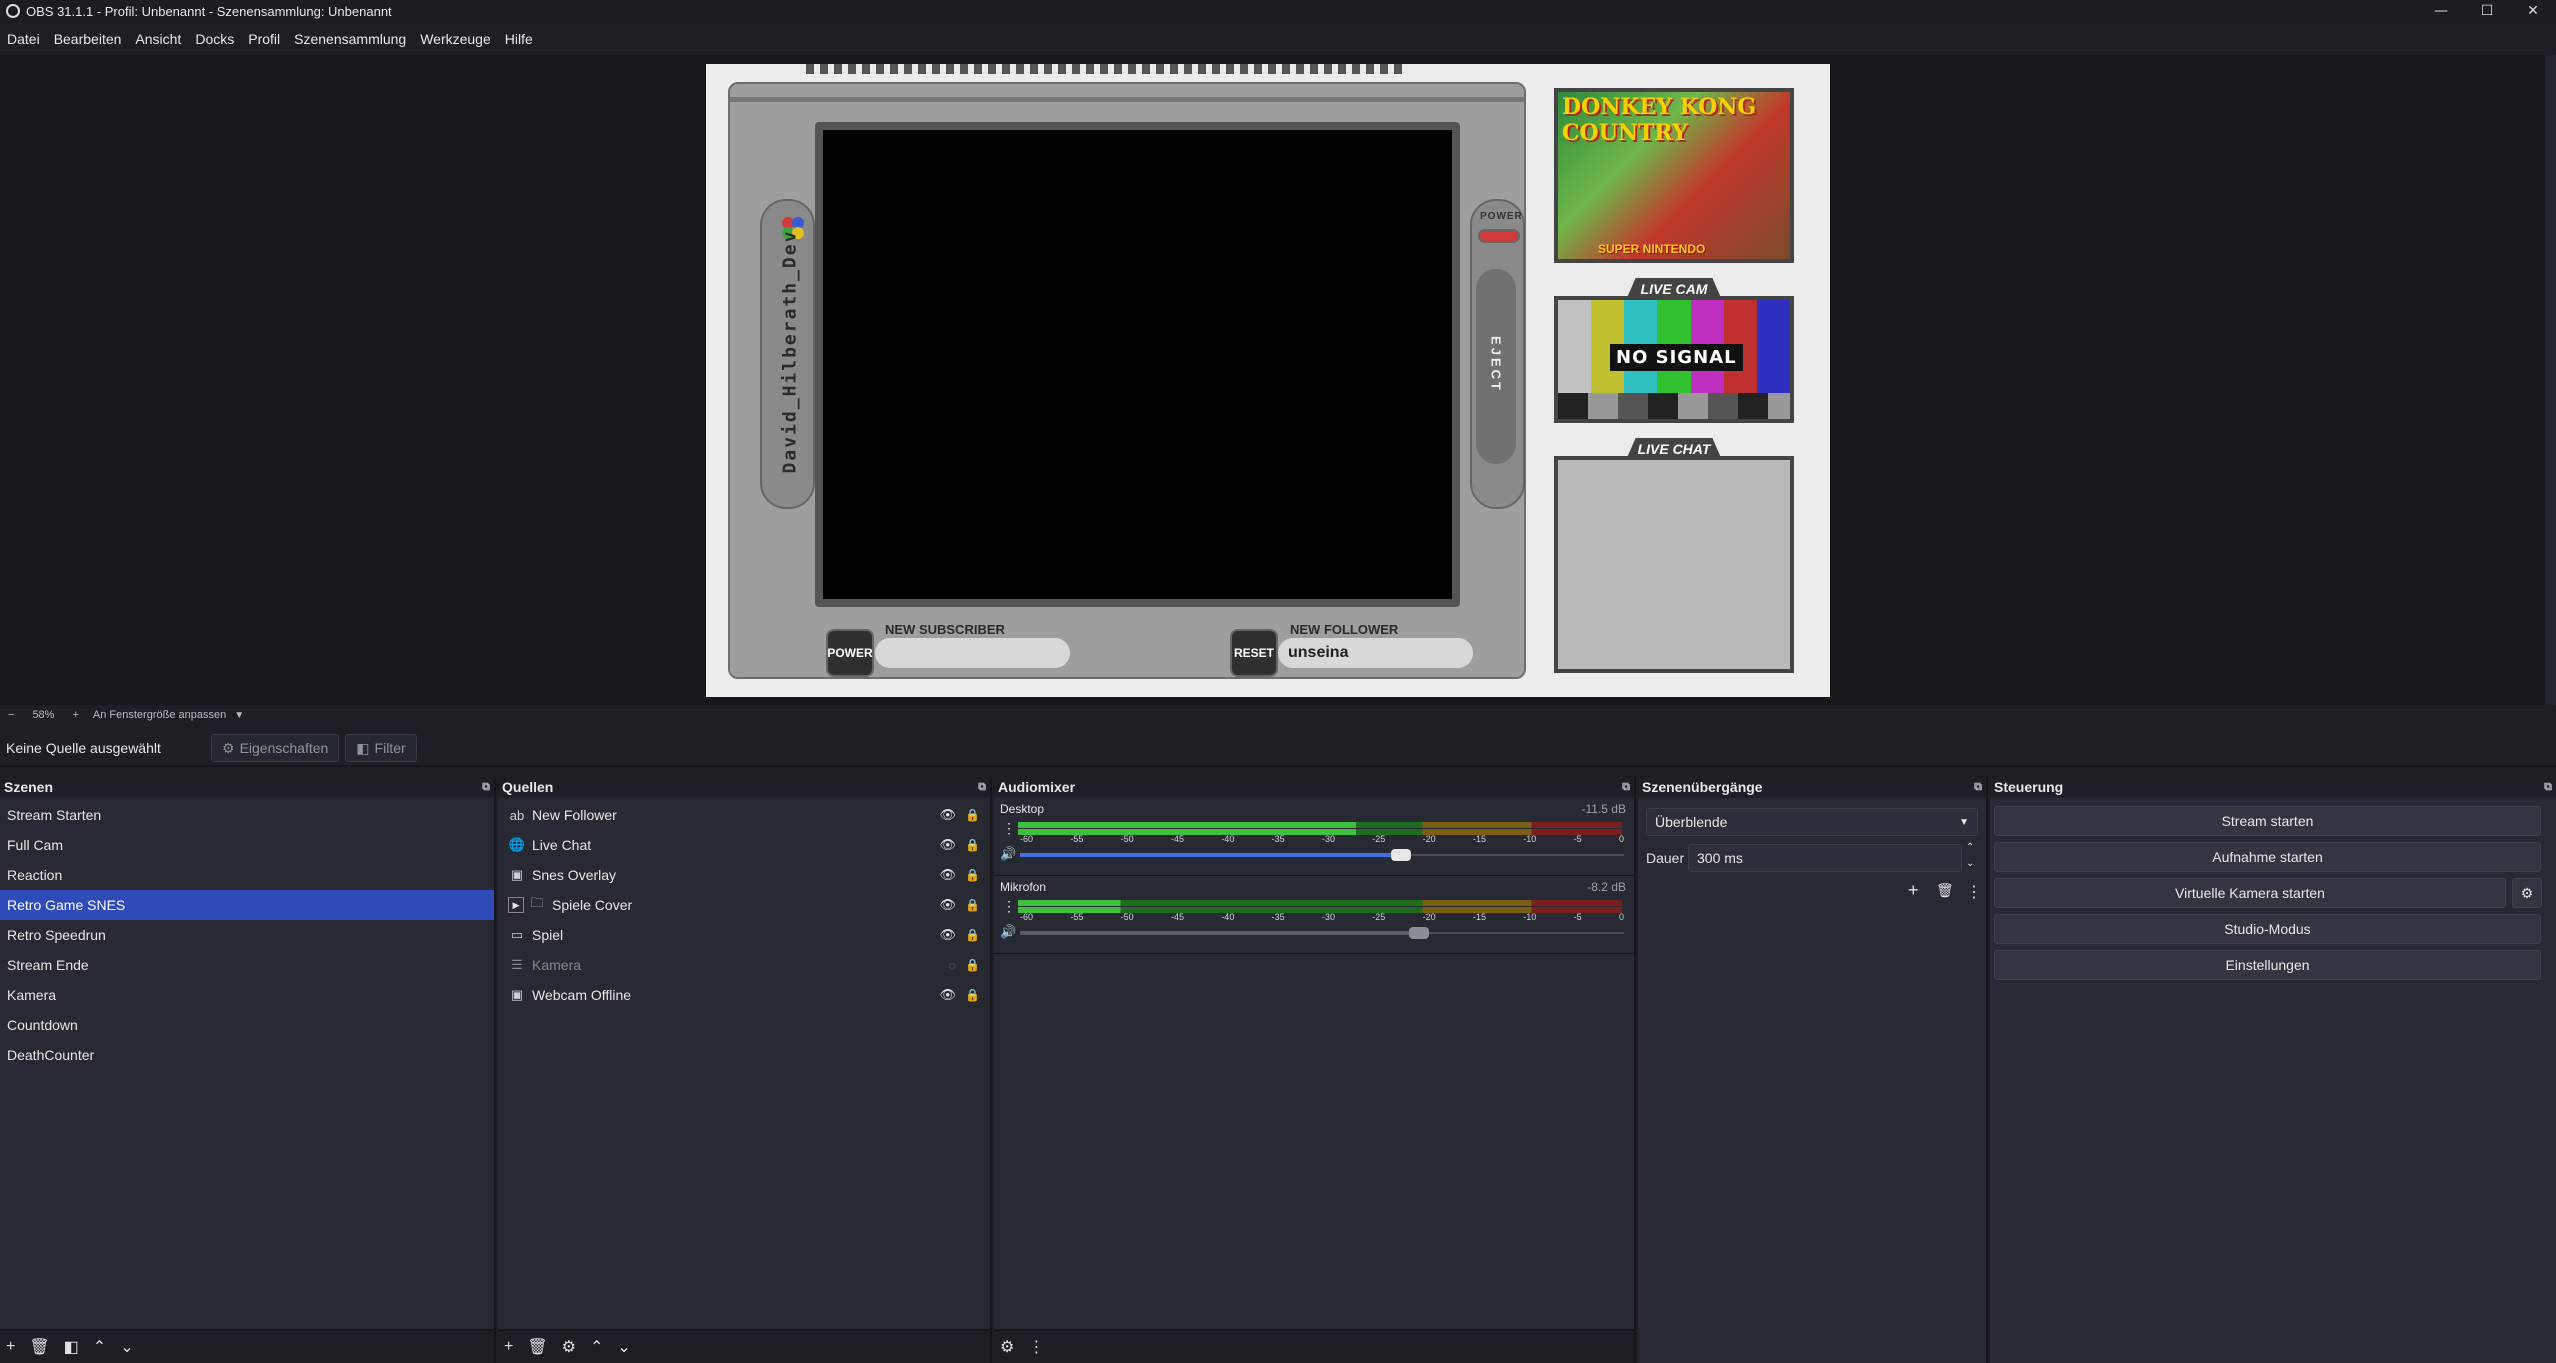  What do you see at coordinates (1825, 858) in the screenshot?
I see `duration-input: 300 ms` at bounding box center [1825, 858].